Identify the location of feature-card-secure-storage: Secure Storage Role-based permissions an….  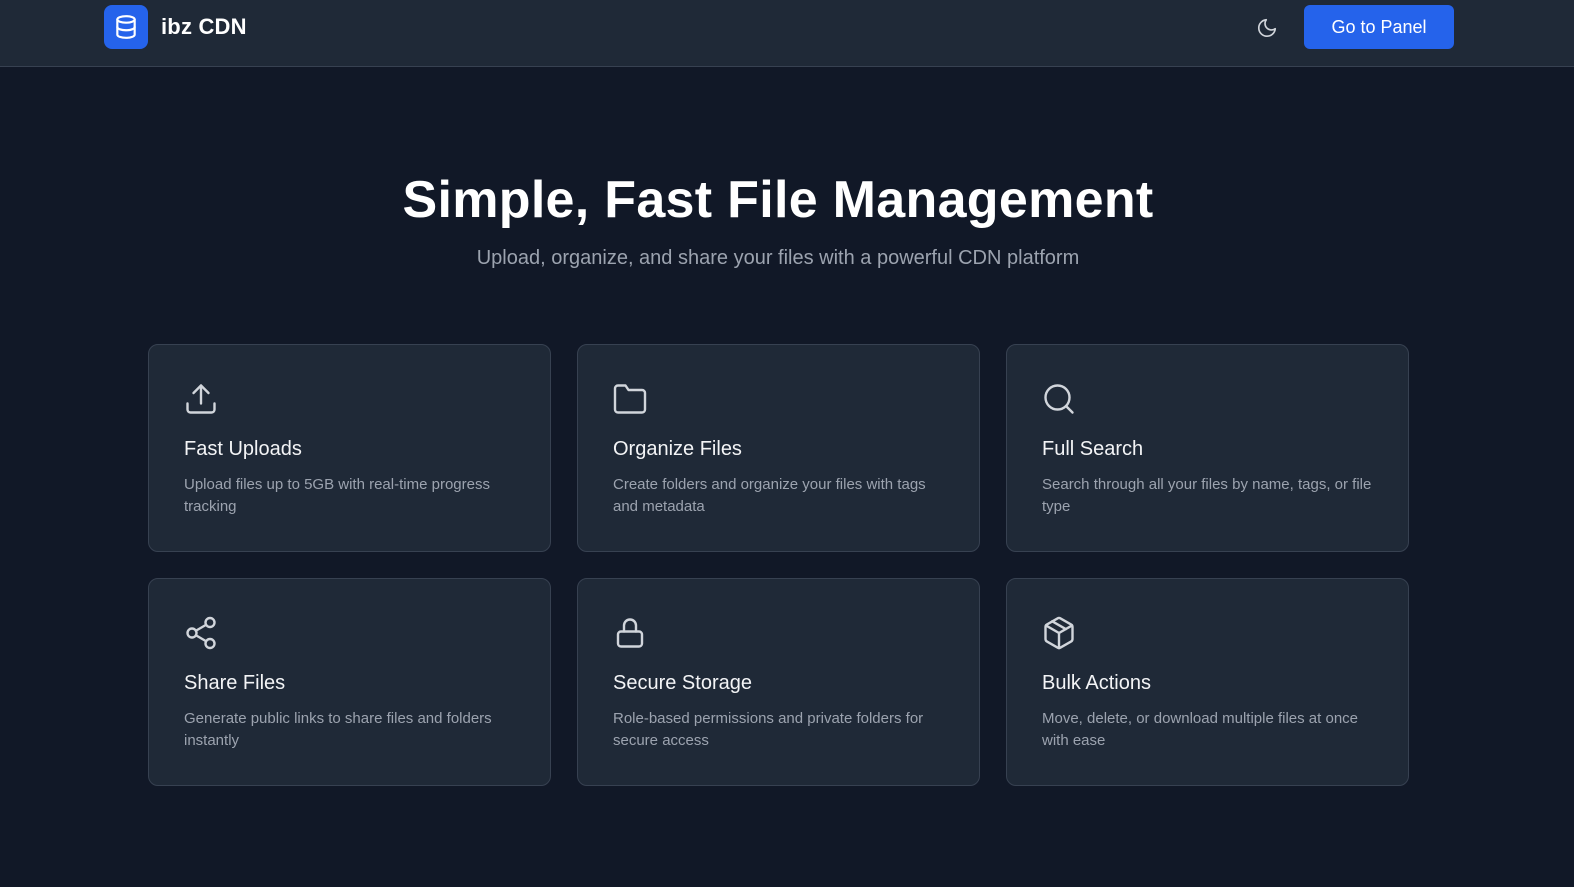
(778, 682).